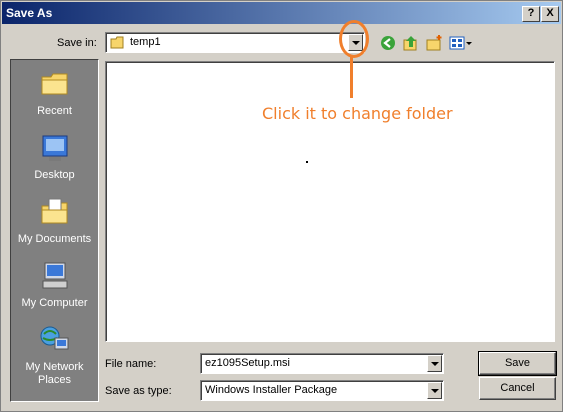 Image resolution: width=563 pixels, height=412 pixels. What do you see at coordinates (461, 43) in the screenshot?
I see `views-menu-icon` at bounding box center [461, 43].